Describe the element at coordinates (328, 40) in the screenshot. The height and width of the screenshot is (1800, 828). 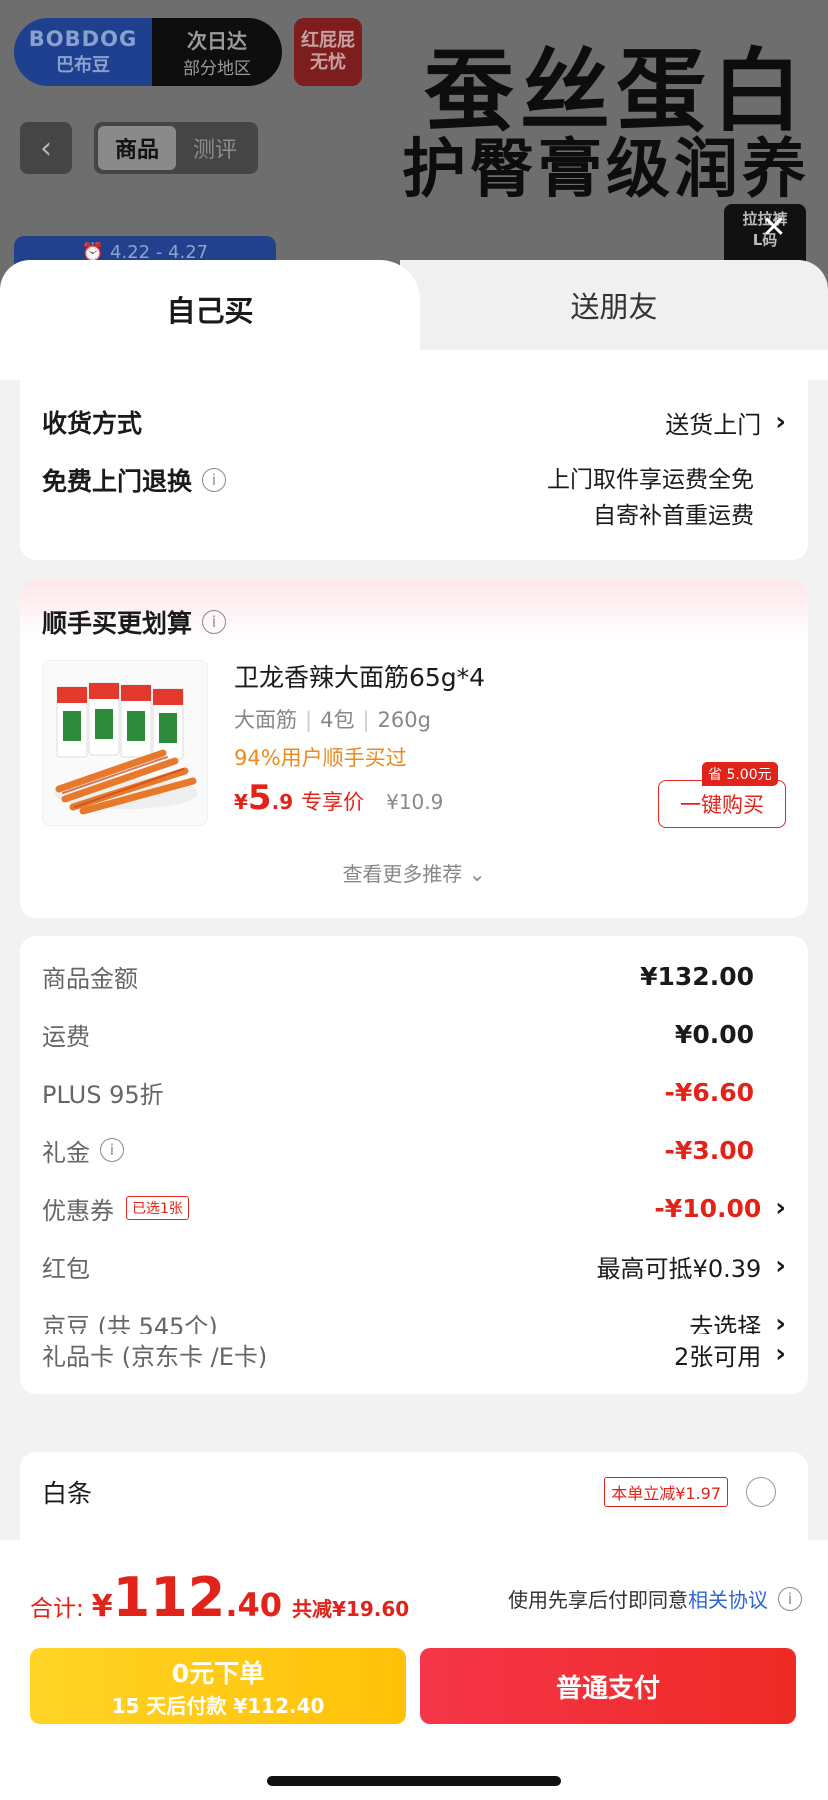
I see `promo-badge-line1: 红屁屁` at that location.